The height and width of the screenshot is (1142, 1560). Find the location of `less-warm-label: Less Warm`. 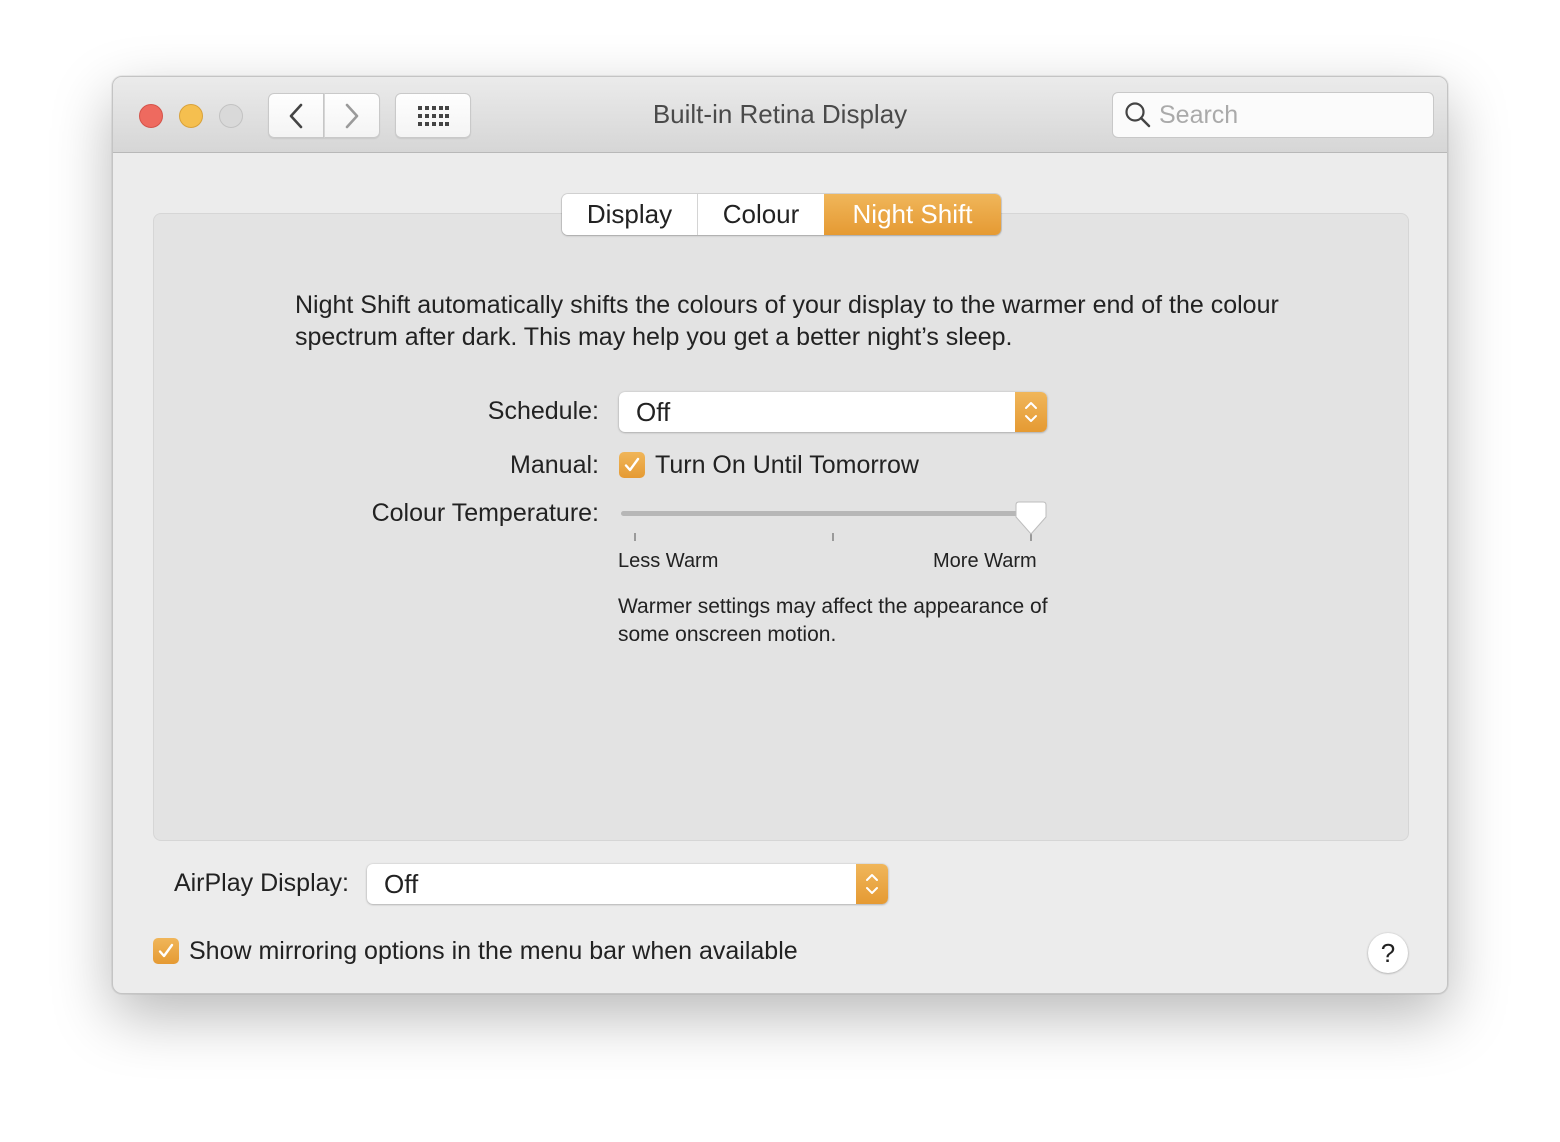

less-warm-label: Less Warm is located at coordinates (668, 561).